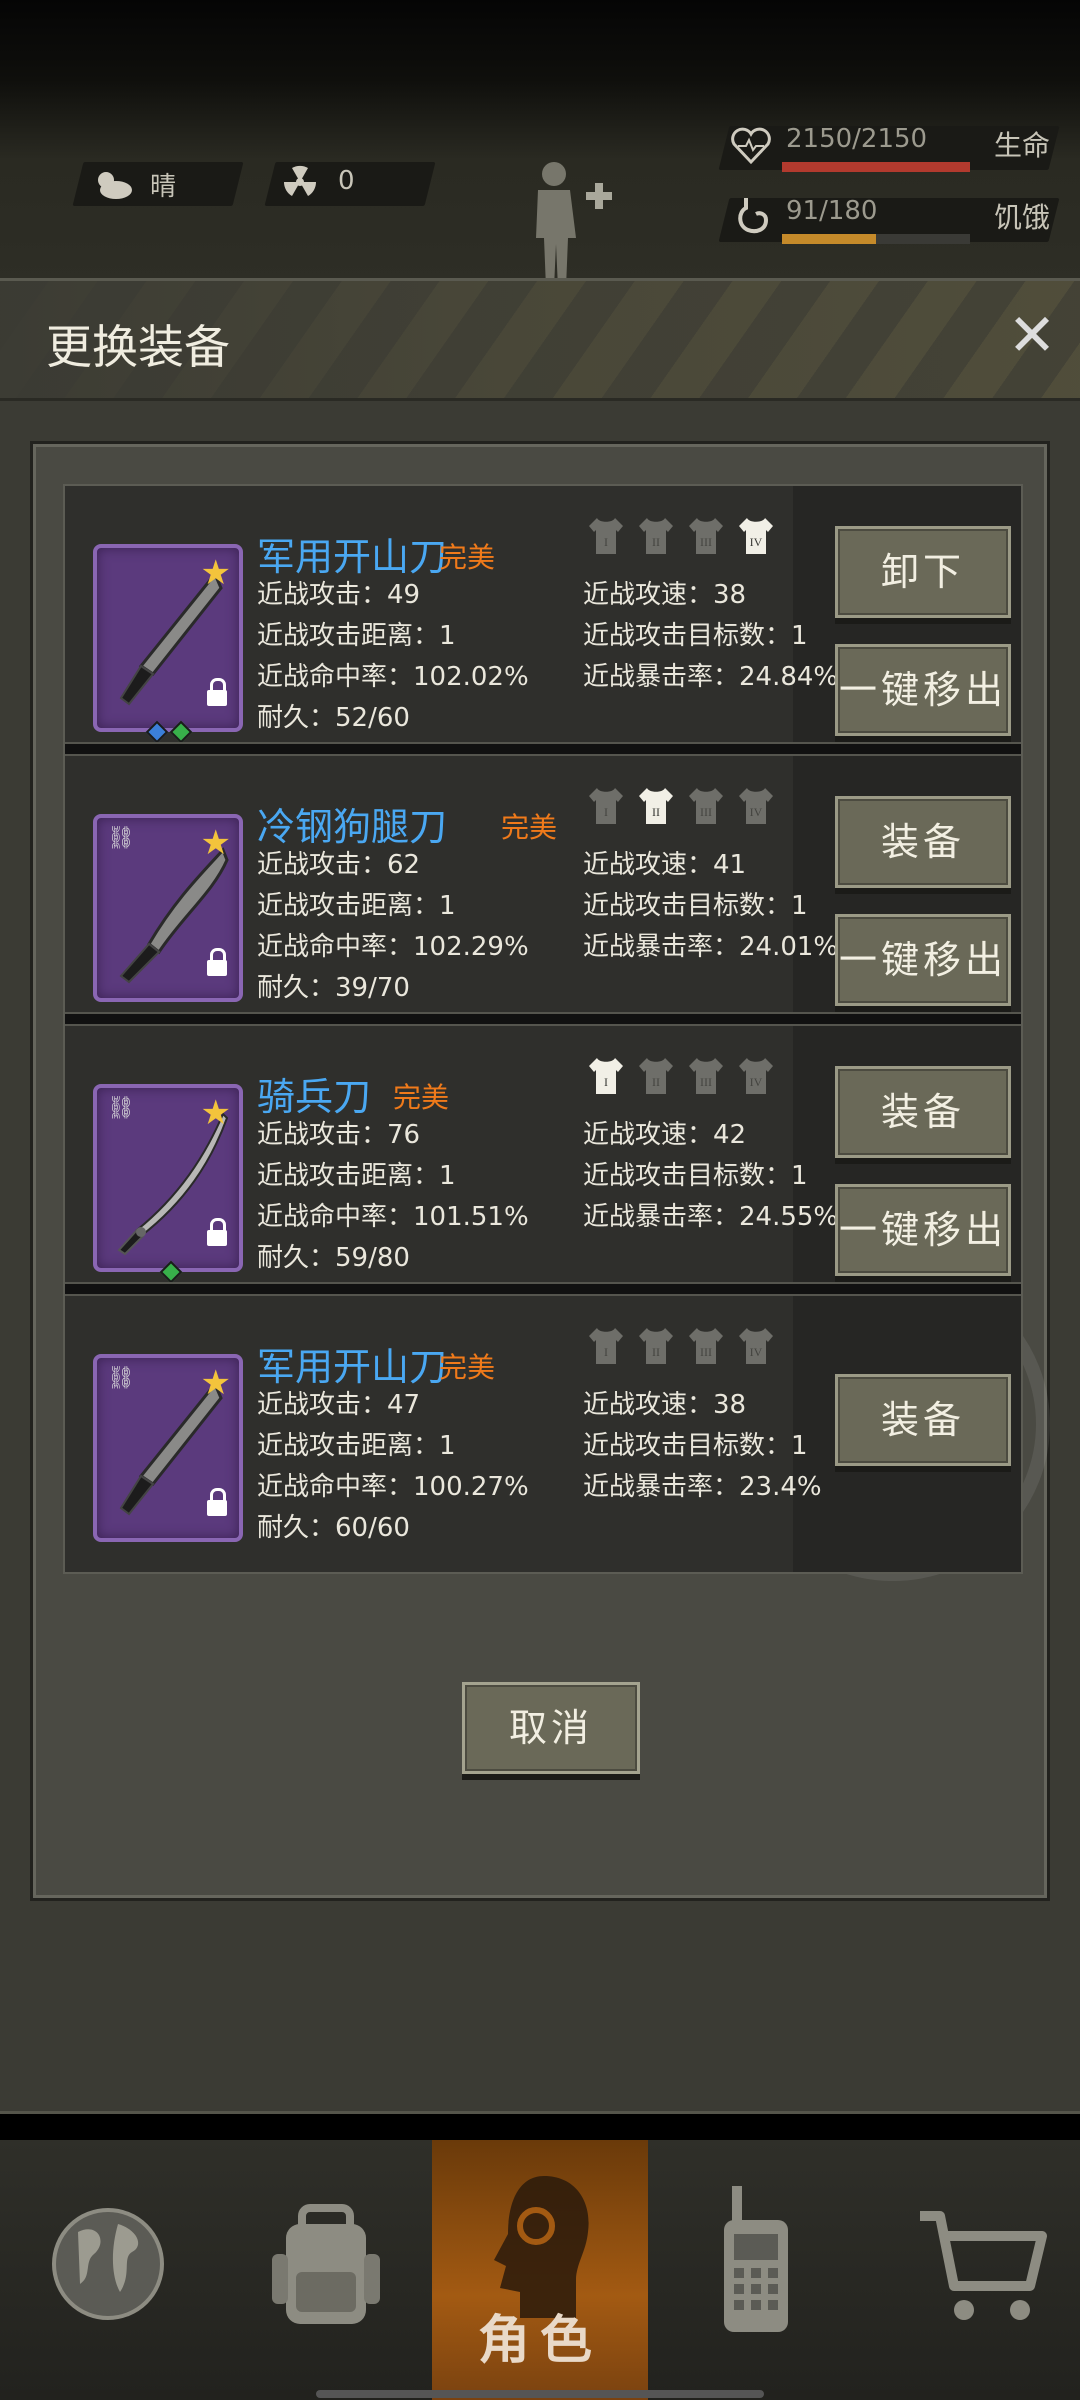 The image size is (1080, 2400). I want to click on item-hit: 近战命中率：101.51%, so click(393, 1217).